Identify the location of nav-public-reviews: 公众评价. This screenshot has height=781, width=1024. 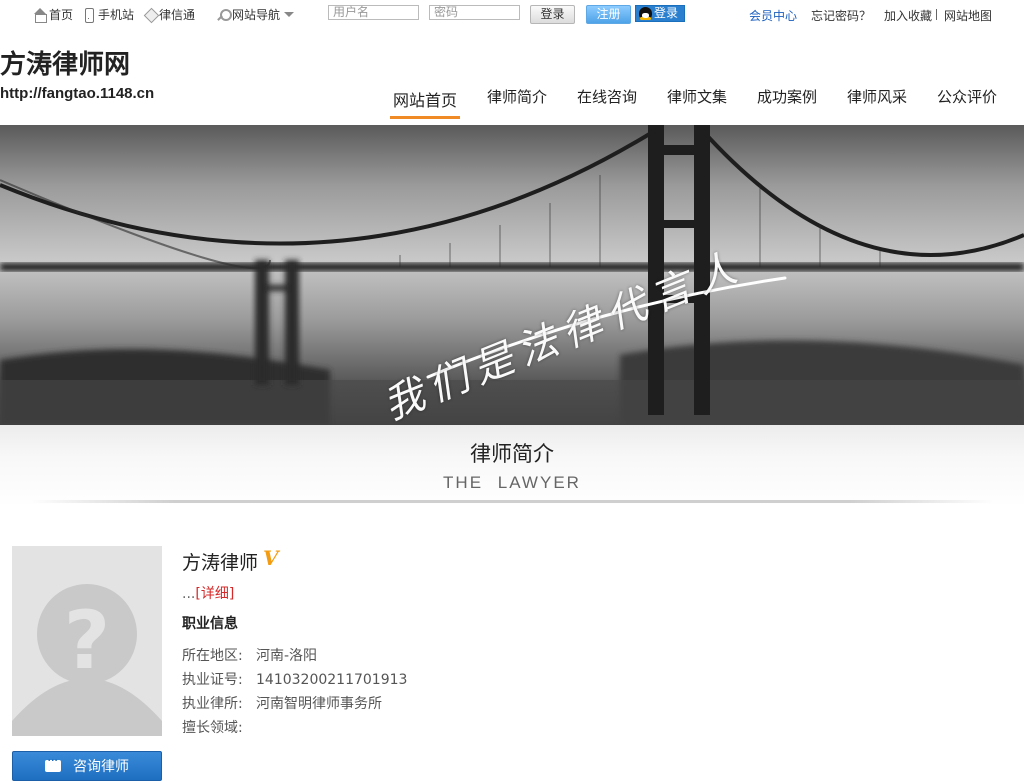
(967, 96).